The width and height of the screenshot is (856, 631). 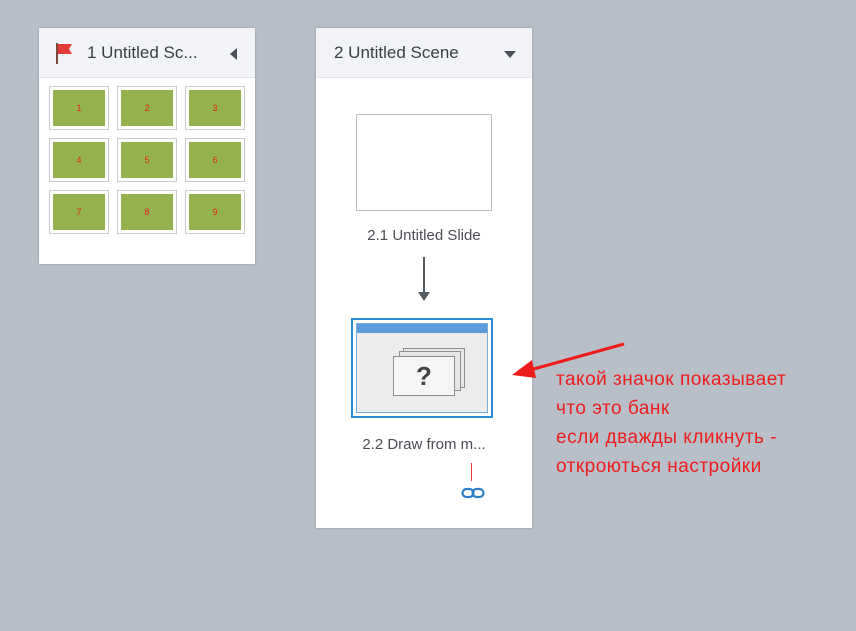 I want to click on annotation-line: откроються настройки, so click(x=659, y=466).